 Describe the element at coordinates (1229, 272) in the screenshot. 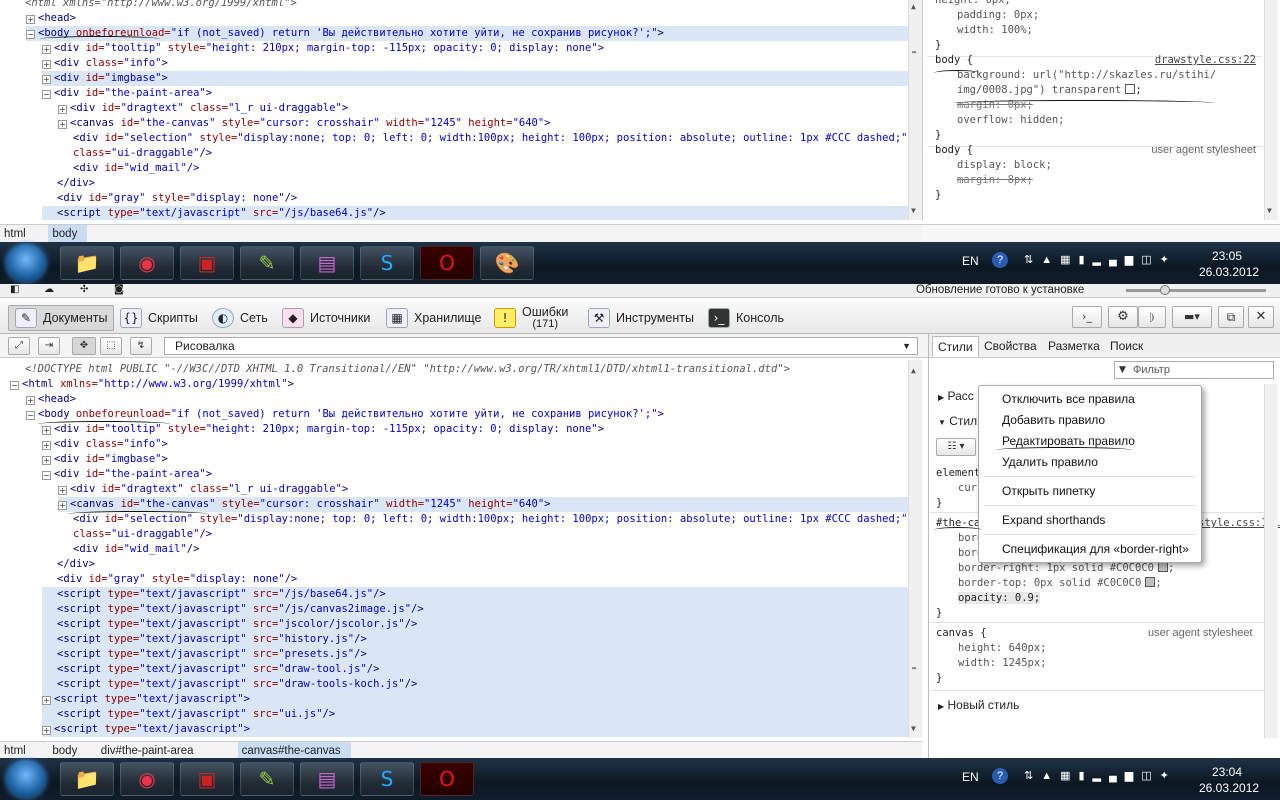

I see `clock-date: 26.03.2012` at that location.